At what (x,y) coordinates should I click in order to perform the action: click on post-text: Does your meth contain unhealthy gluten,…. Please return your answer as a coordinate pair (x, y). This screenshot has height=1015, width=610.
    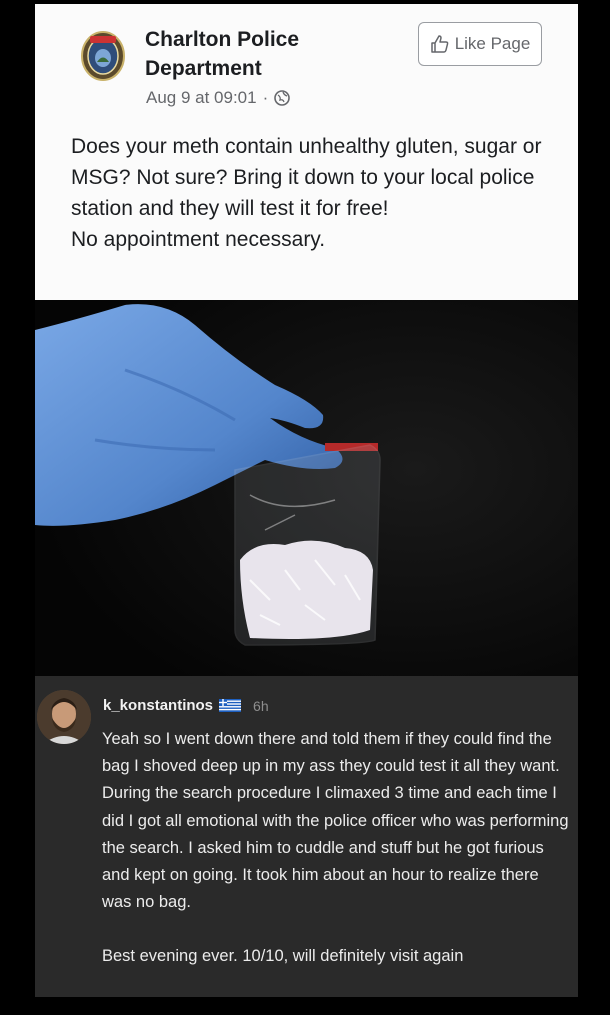
    Looking at the image, I should click on (311, 193).